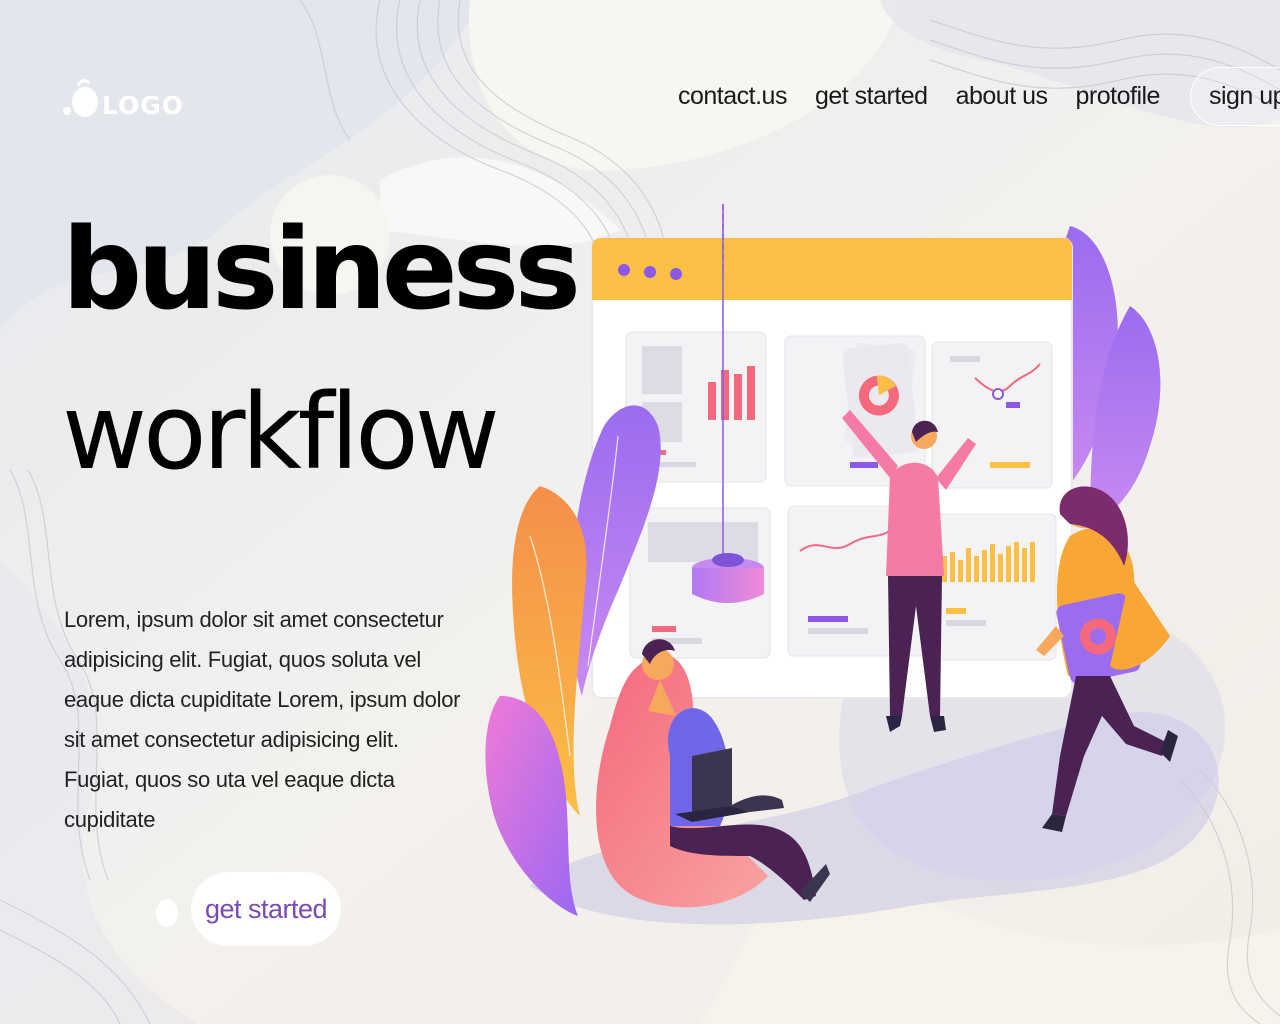 The width and height of the screenshot is (1280, 1024). What do you see at coordinates (266, 909) in the screenshot?
I see `get-started-button: get started` at bounding box center [266, 909].